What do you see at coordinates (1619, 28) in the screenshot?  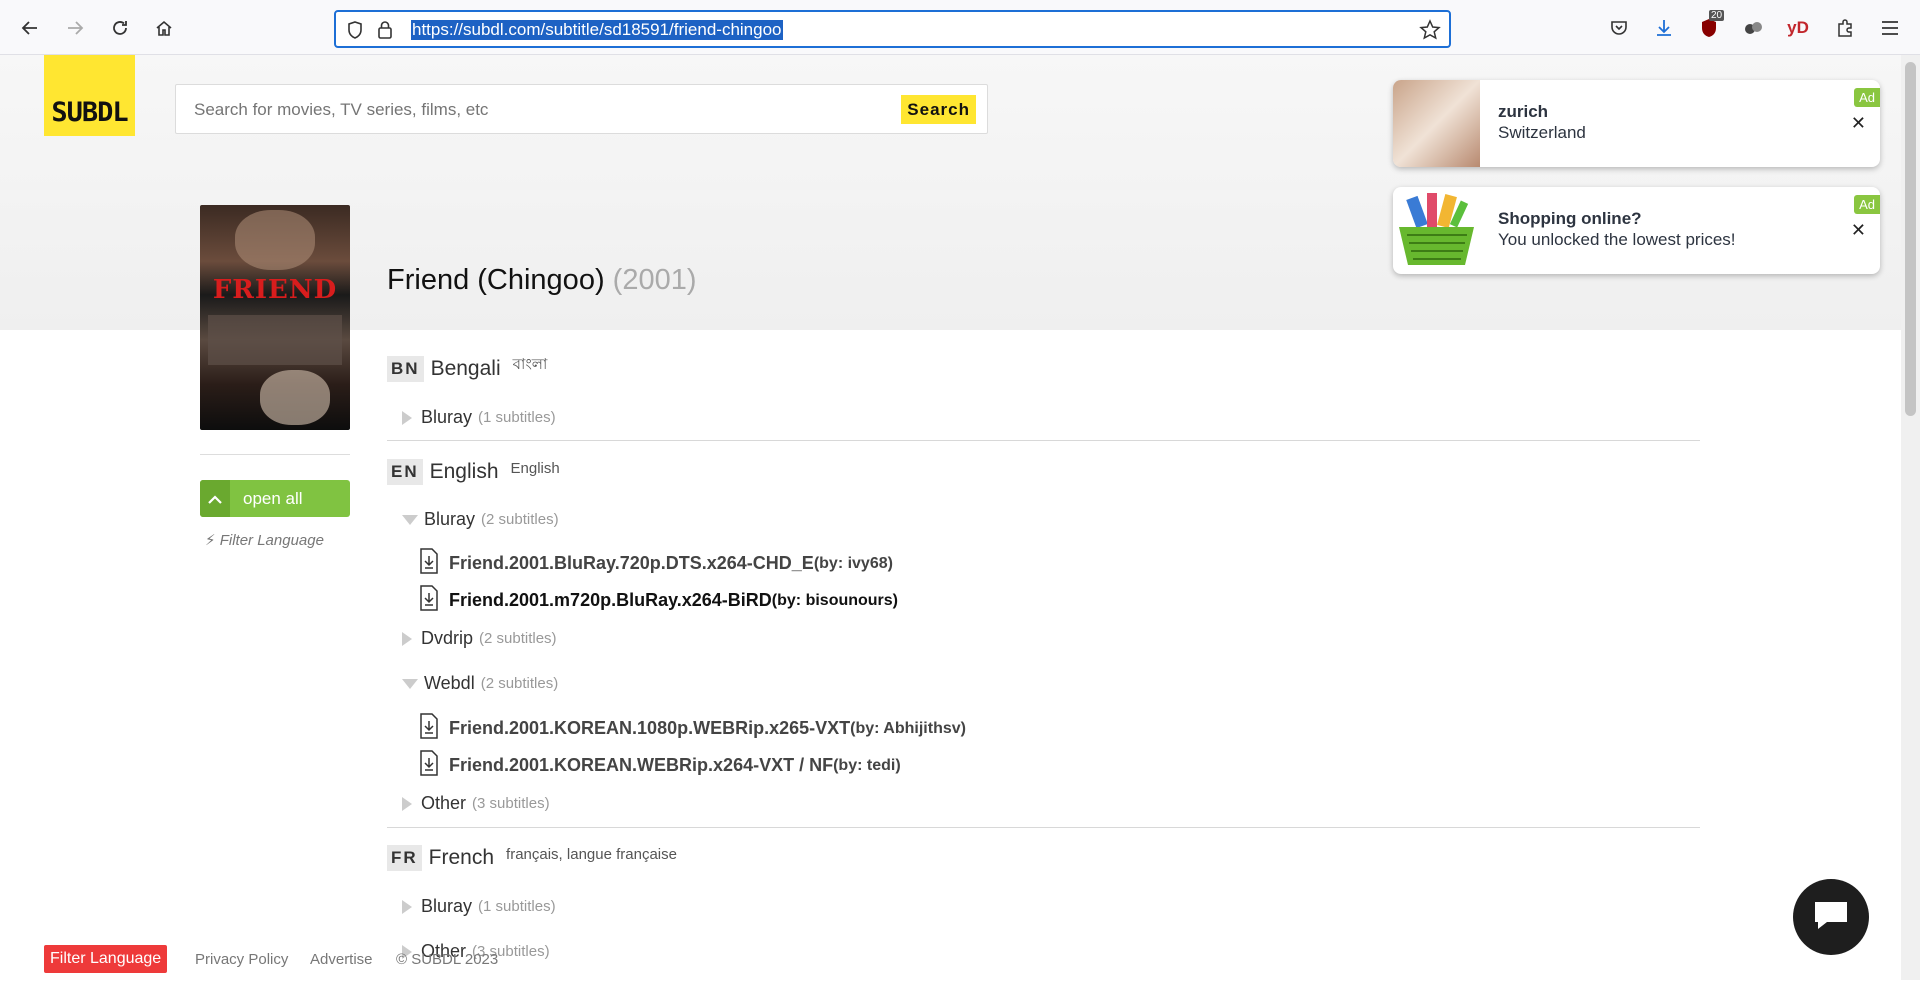 I see `pocket-icon` at bounding box center [1619, 28].